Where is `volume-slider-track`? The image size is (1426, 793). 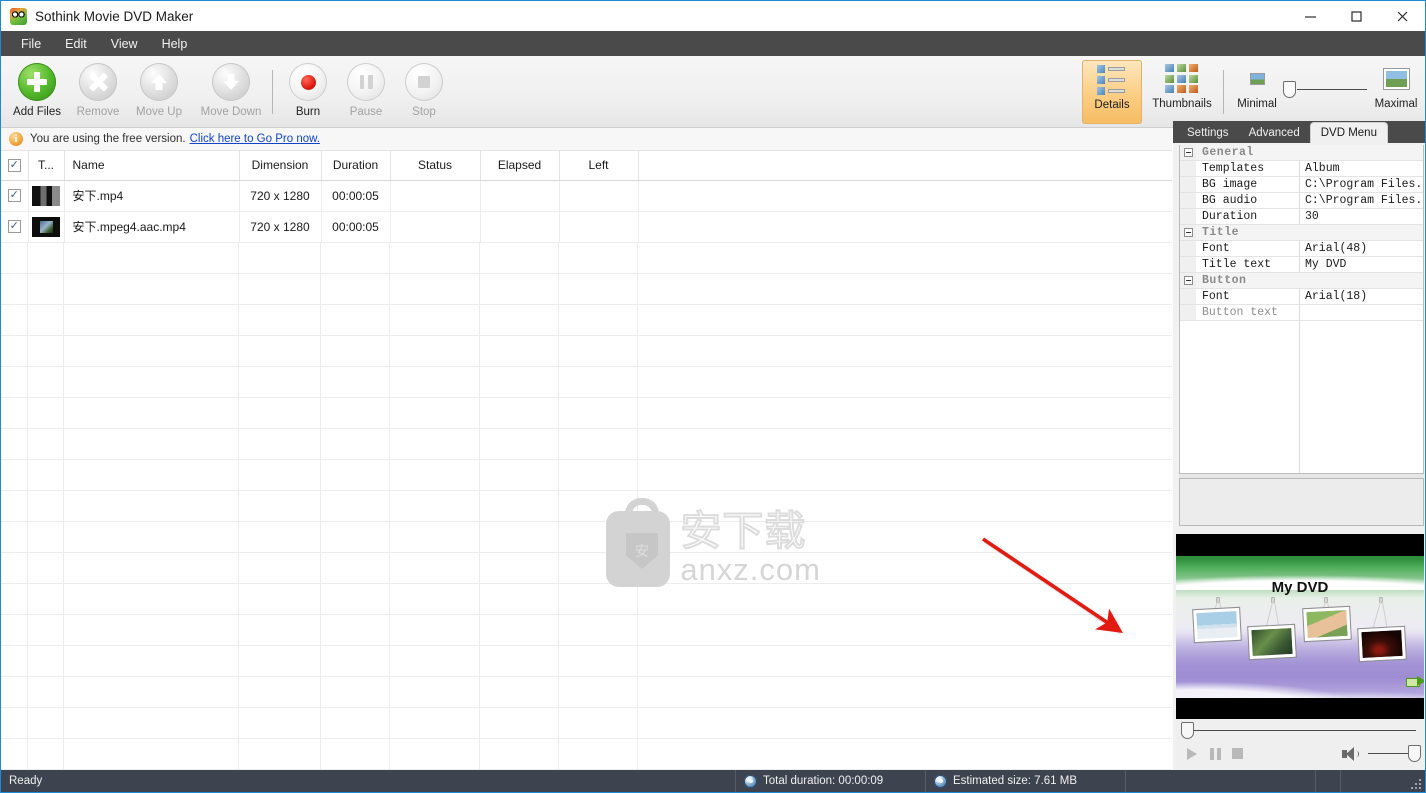 volume-slider-track is located at coordinates (1390, 753).